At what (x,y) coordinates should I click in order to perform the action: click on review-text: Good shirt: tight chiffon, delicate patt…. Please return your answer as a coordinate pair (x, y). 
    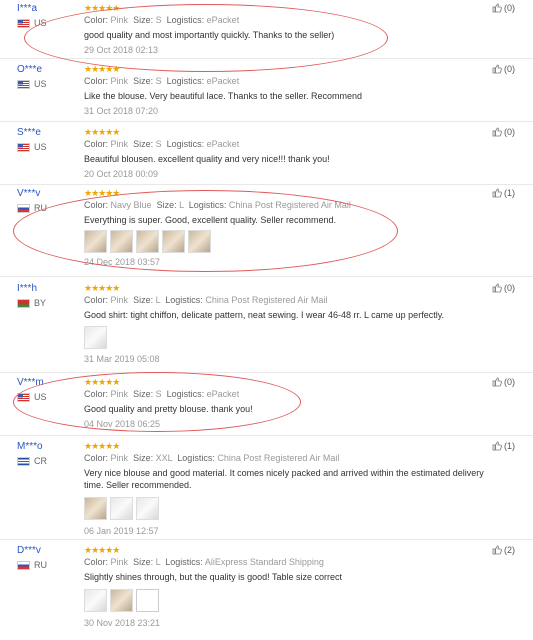
    Looking at the image, I should click on (264, 315).